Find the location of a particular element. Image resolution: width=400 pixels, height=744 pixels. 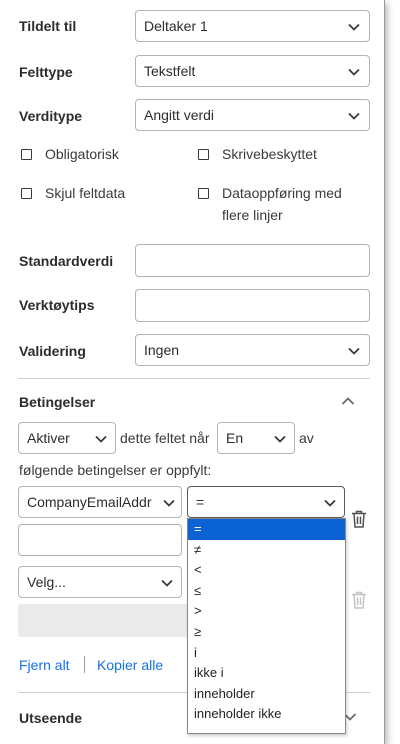

multiline-checkbox is located at coordinates (203, 193).